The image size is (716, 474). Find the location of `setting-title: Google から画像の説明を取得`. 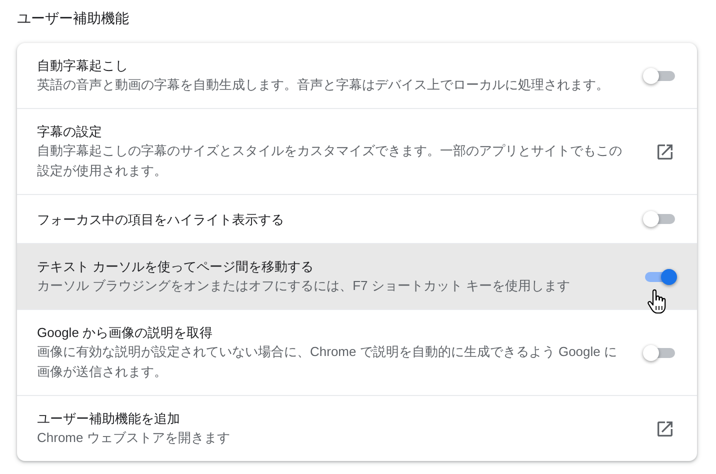

setting-title: Google から画像の説明を取得 is located at coordinates (125, 333).